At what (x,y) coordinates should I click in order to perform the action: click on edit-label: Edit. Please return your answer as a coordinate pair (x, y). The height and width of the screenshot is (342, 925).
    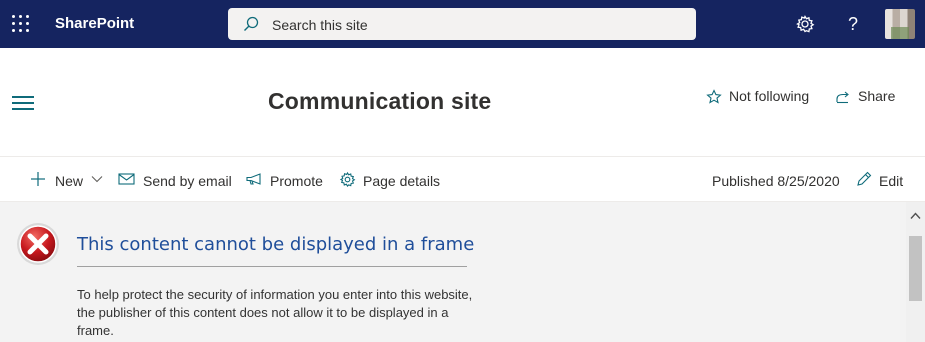
    Looking at the image, I should click on (891, 181).